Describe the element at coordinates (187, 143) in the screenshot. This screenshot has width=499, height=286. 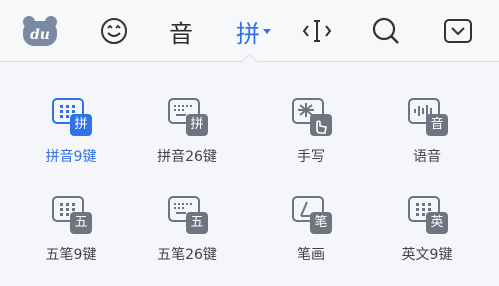
I see `keyboard-option-pinyin26: 拼 拼音26键` at that location.